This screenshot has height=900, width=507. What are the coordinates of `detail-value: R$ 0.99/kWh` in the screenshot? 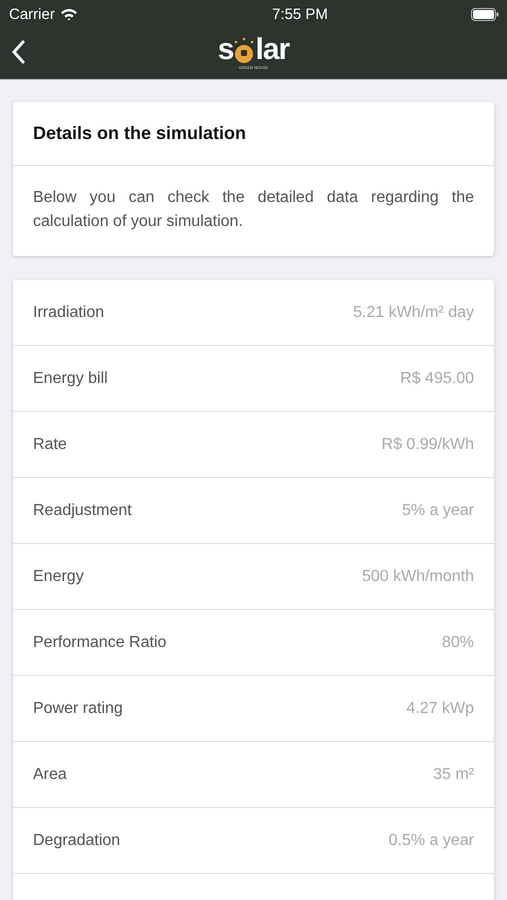 It's located at (428, 445).